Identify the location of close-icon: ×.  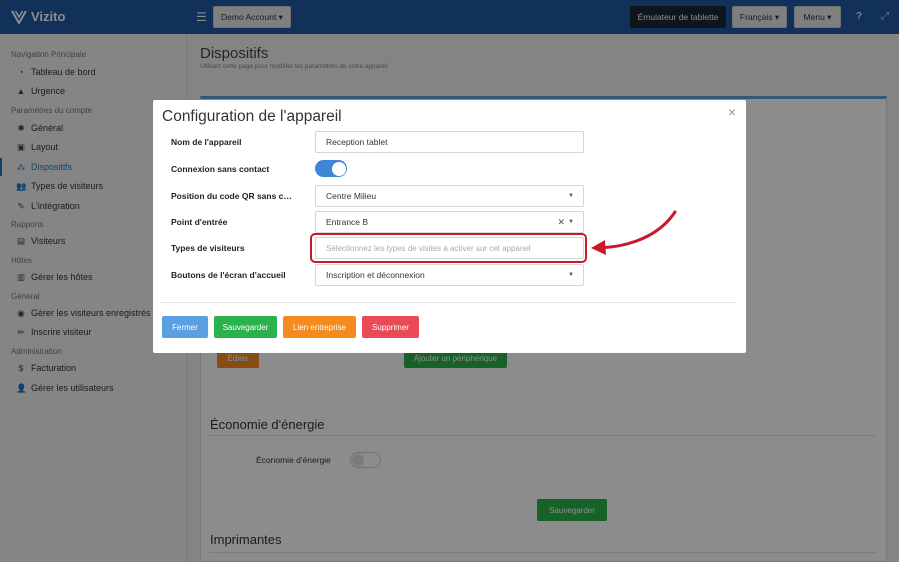
(732, 112).